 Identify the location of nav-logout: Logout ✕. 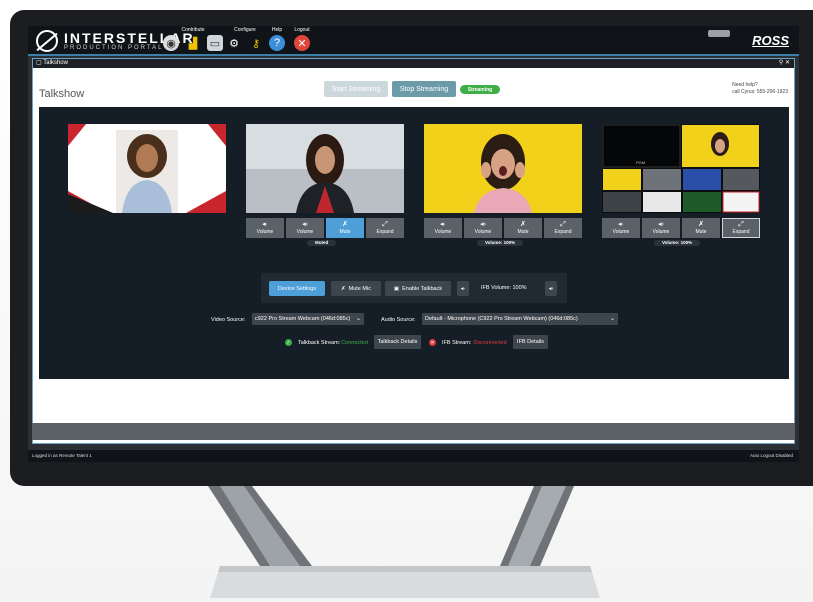
(302, 39).